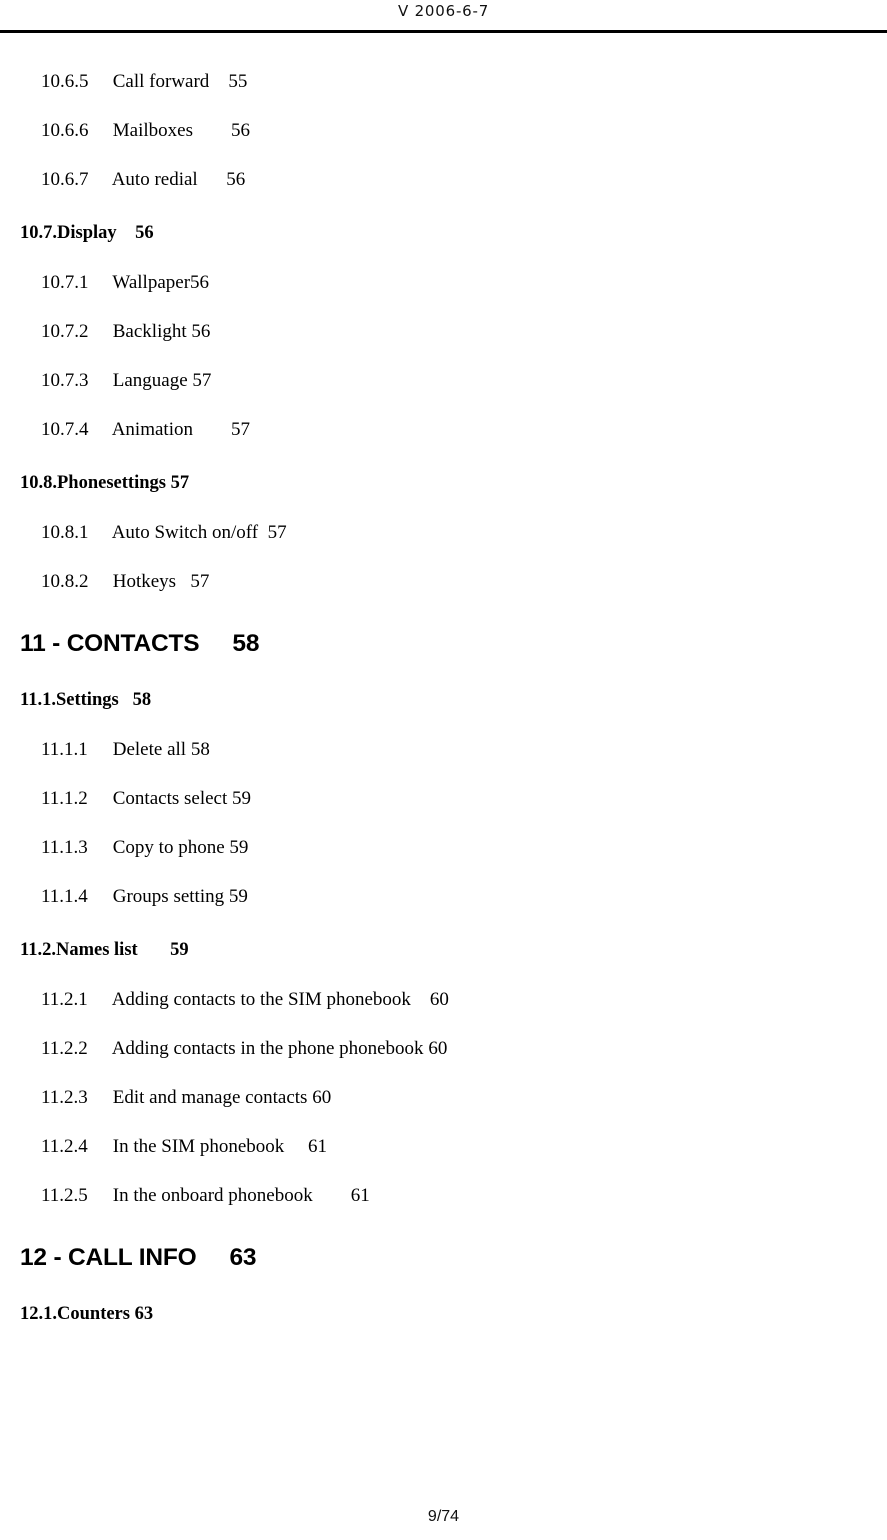  Describe the element at coordinates (38, 1314) in the screenshot. I see `toc-entry-number: 12.1.` at that location.